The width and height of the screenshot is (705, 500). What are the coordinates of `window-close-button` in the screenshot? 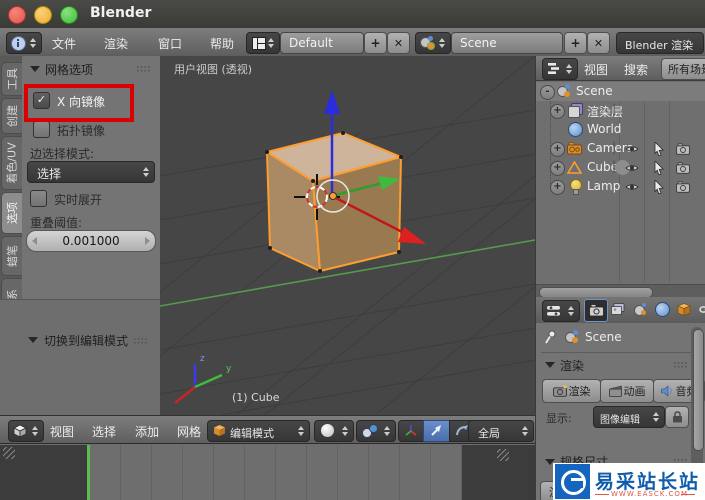 It's located at (17, 15).